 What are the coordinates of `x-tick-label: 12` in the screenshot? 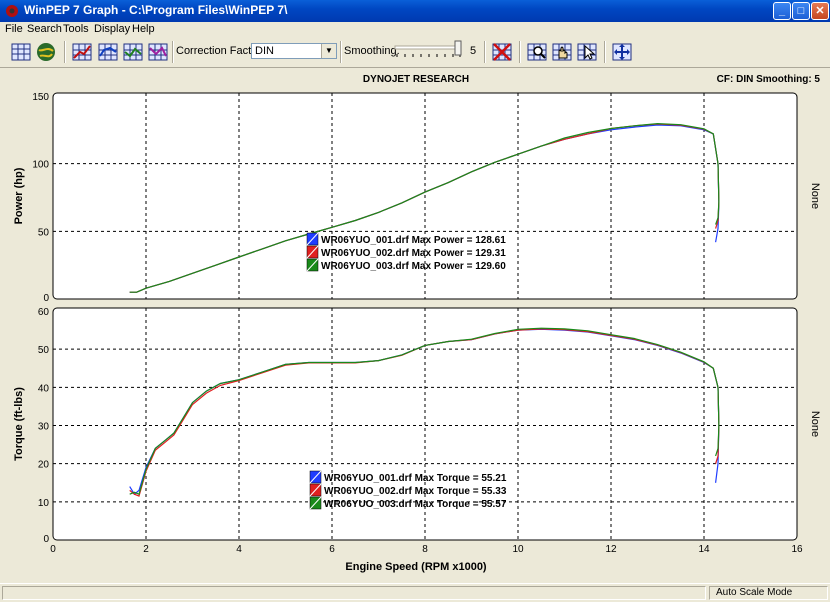 It's located at (611, 549).